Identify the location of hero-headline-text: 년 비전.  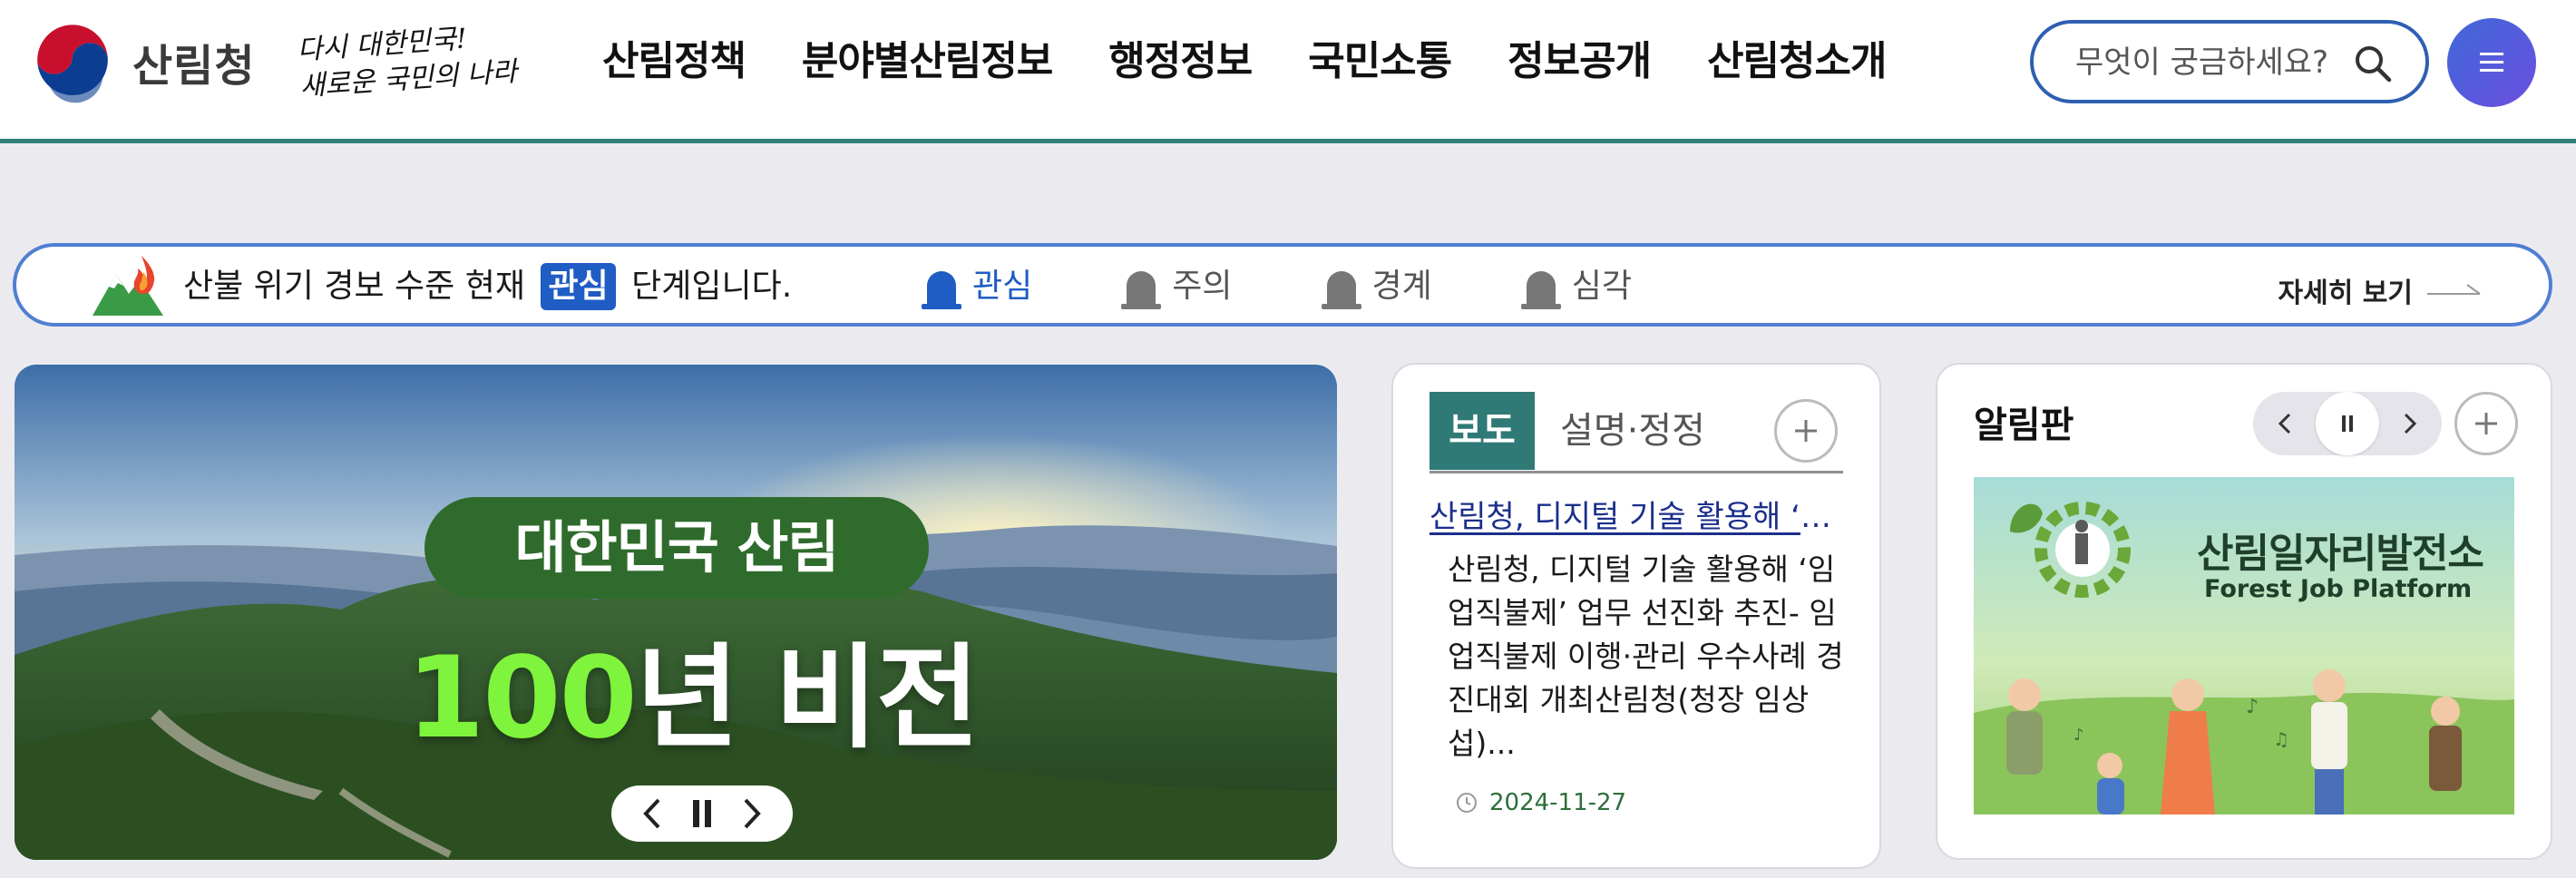
(807, 698).